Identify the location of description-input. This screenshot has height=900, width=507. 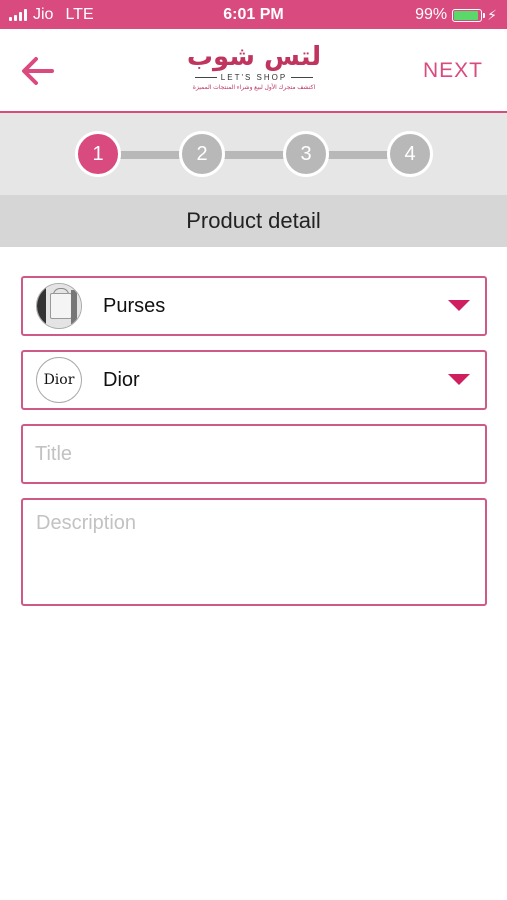
(254, 552).